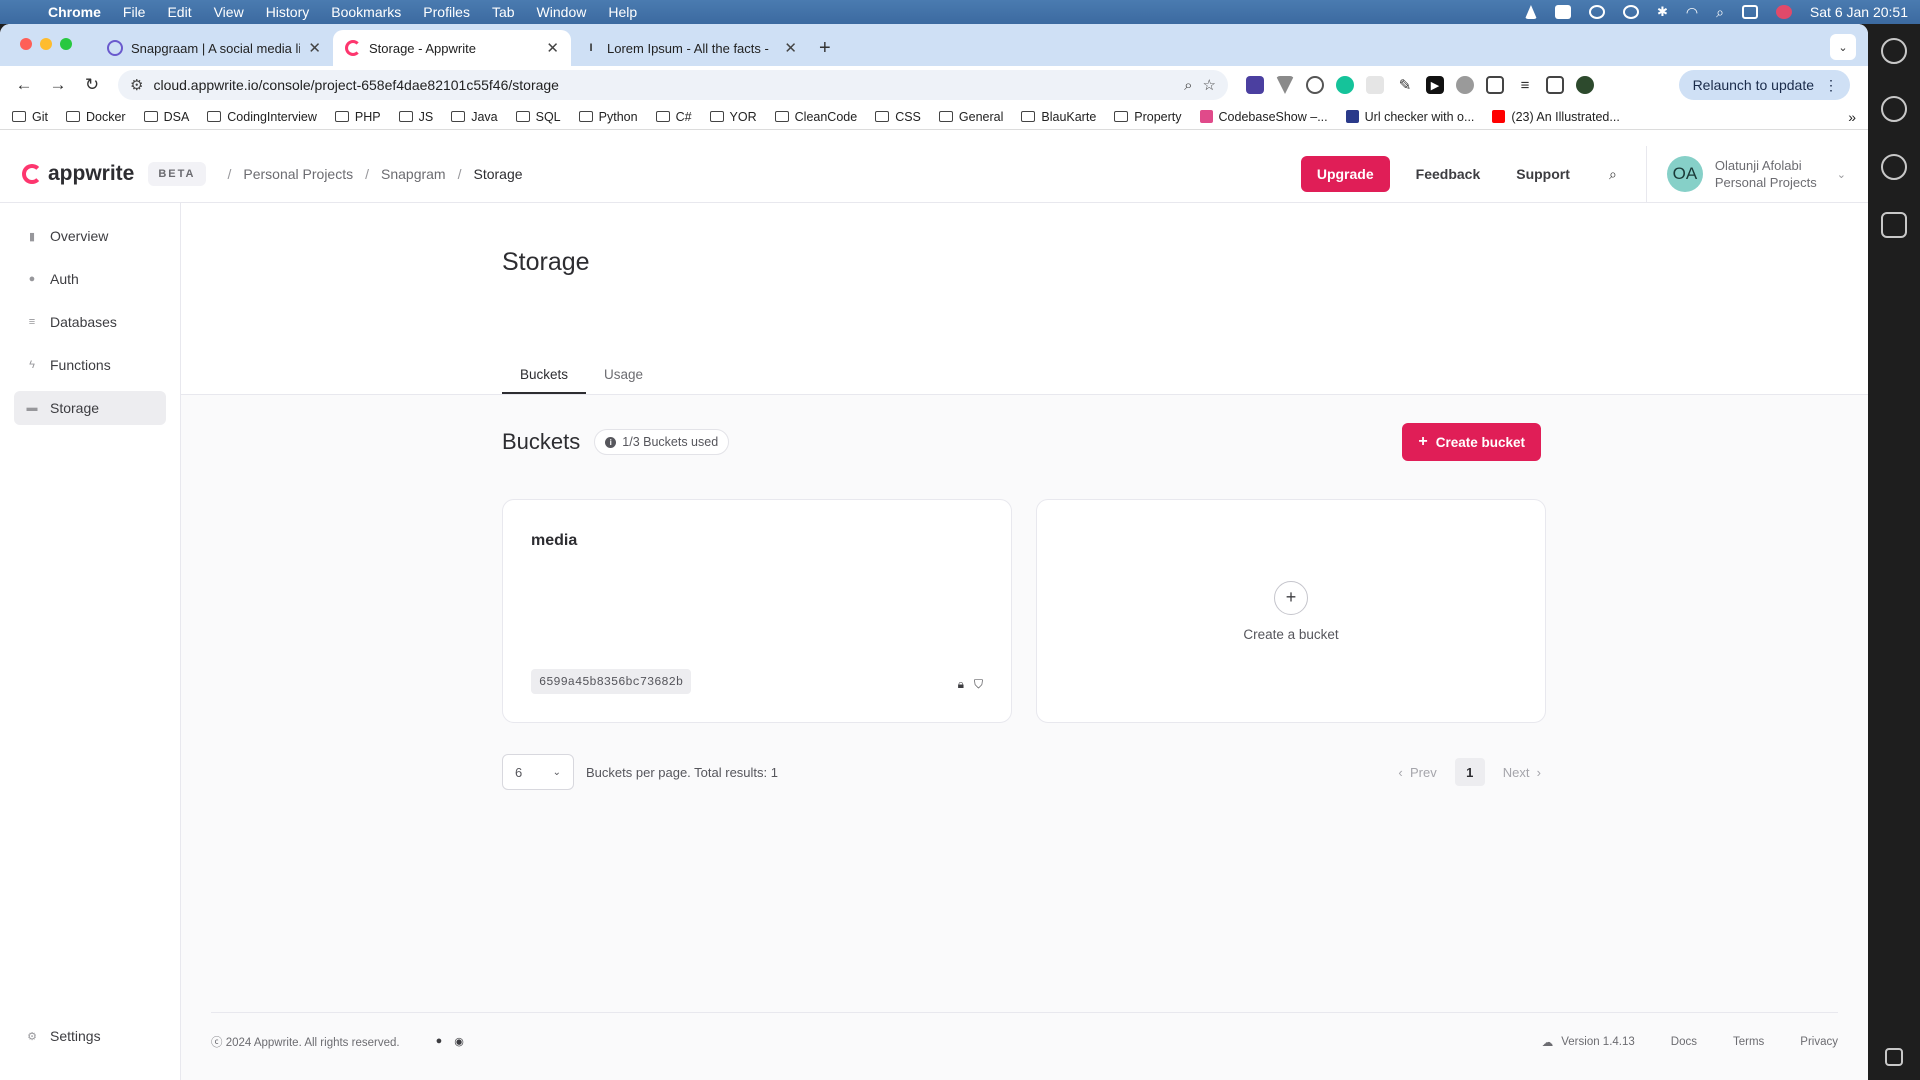 The image size is (1920, 1080). What do you see at coordinates (415, 117) in the screenshot?
I see `bookmark-folder: JS` at bounding box center [415, 117].